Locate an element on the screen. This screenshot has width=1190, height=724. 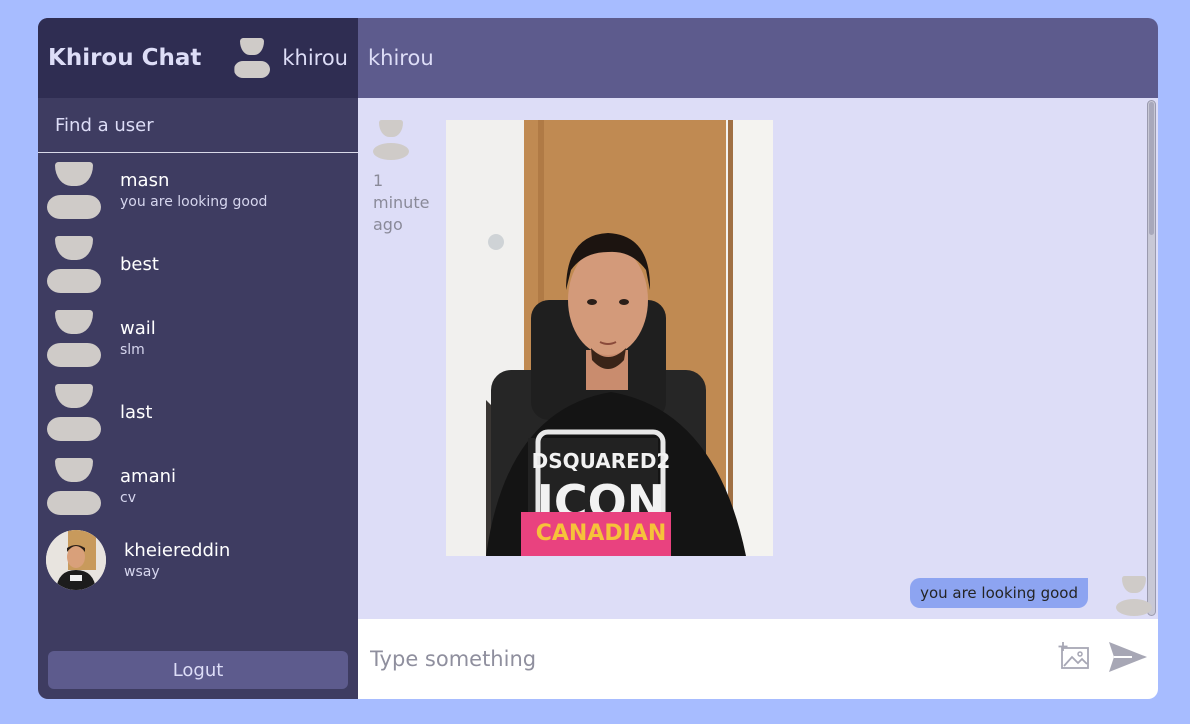
chat-user-name: best is located at coordinates (139, 264).